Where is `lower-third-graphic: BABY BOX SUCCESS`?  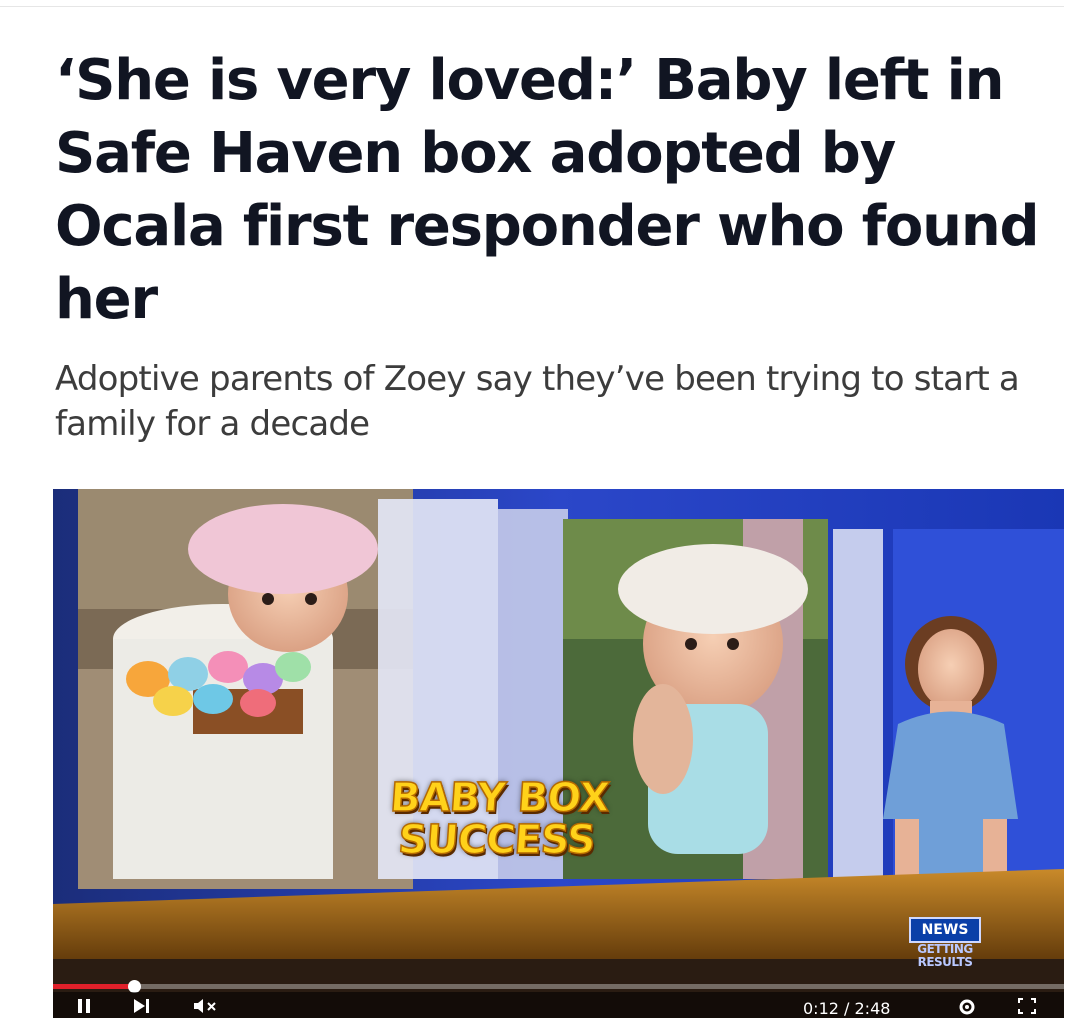 lower-third-graphic: BABY BOX SUCCESS is located at coordinates (498, 819).